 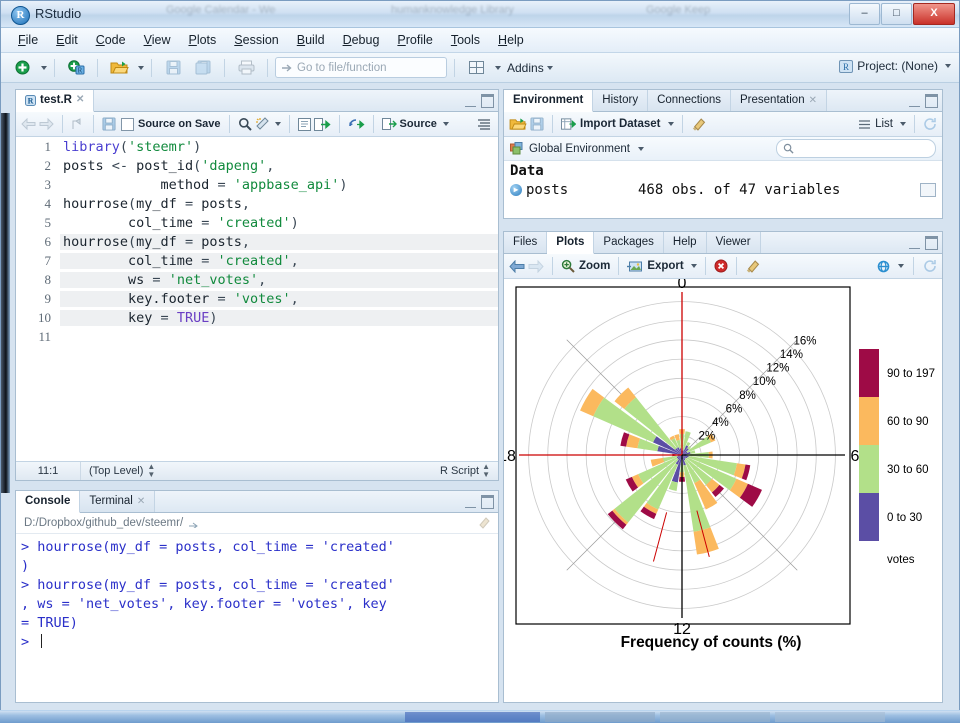 What do you see at coordinates (171, 124) in the screenshot?
I see `source-on-save-toggle: Source on Save` at bounding box center [171, 124].